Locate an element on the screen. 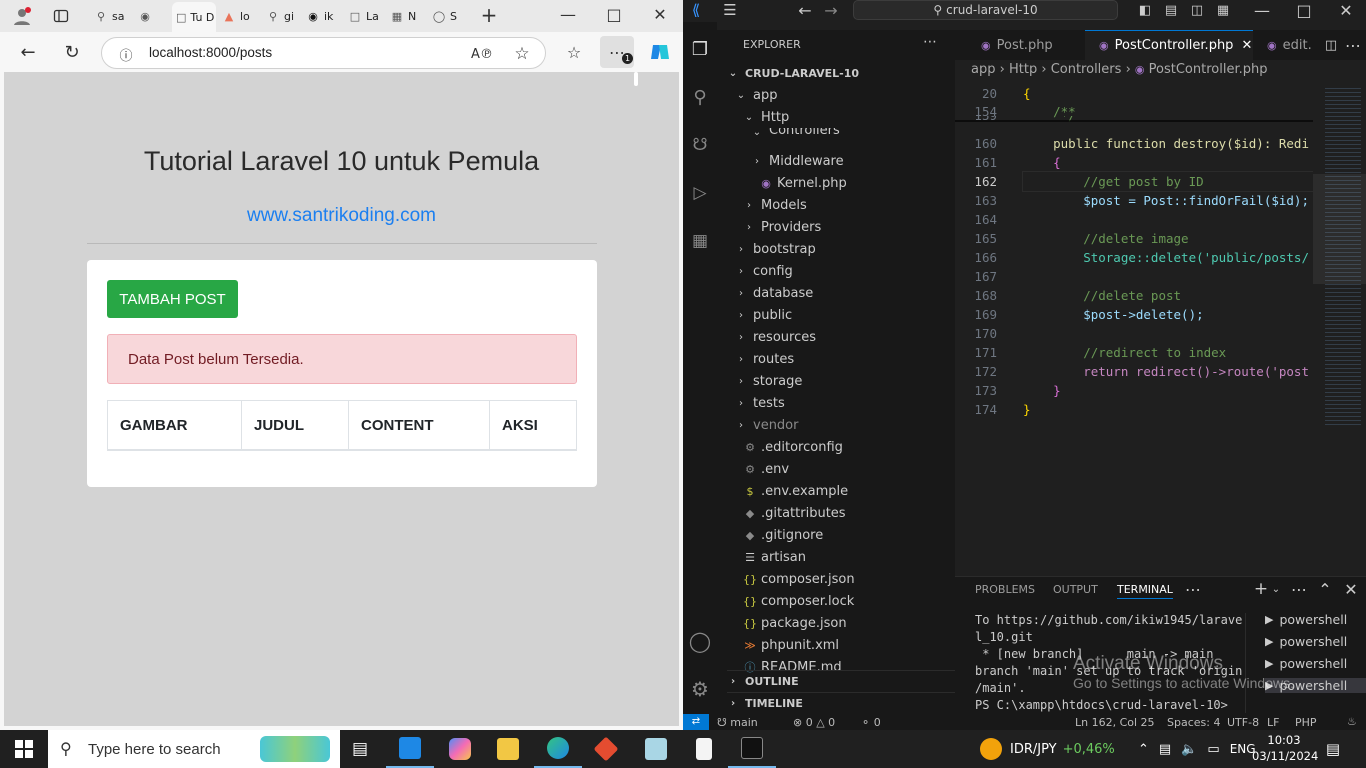 Image resolution: width=1366 pixels, height=768 pixels. editor-tab: ◉ edit. is located at coordinates (1288, 45).